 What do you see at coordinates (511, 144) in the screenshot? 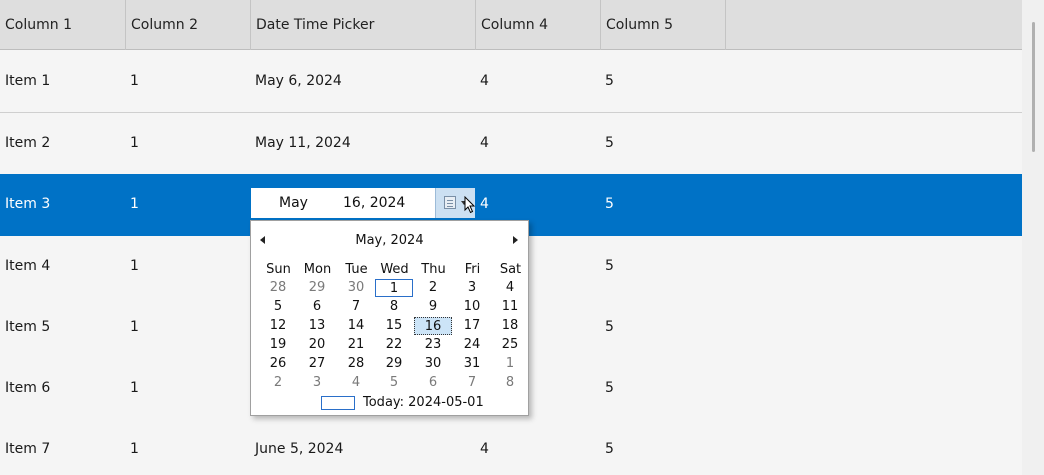
I see `table-row: Item 2 1 May 11, 2024 4 5` at bounding box center [511, 144].